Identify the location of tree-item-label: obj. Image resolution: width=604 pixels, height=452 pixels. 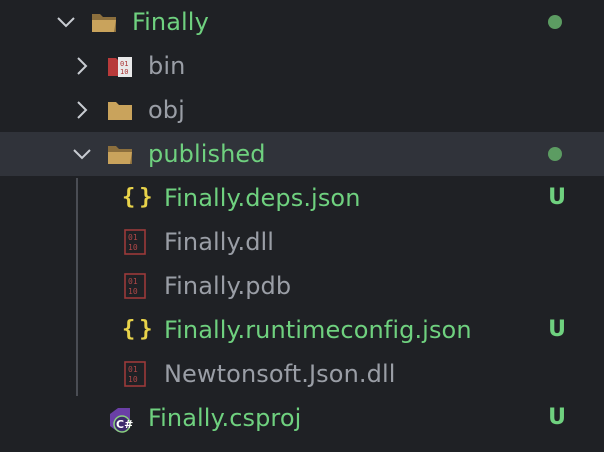
(166, 110).